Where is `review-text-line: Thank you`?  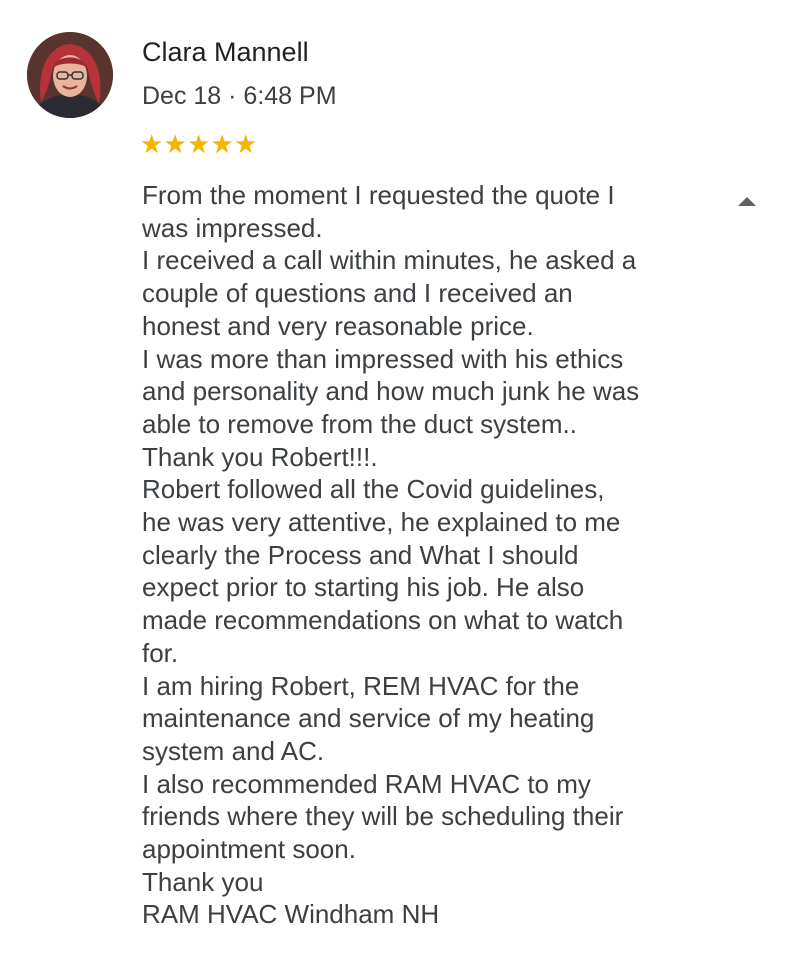 review-text-line: Thank you is located at coordinates (203, 881).